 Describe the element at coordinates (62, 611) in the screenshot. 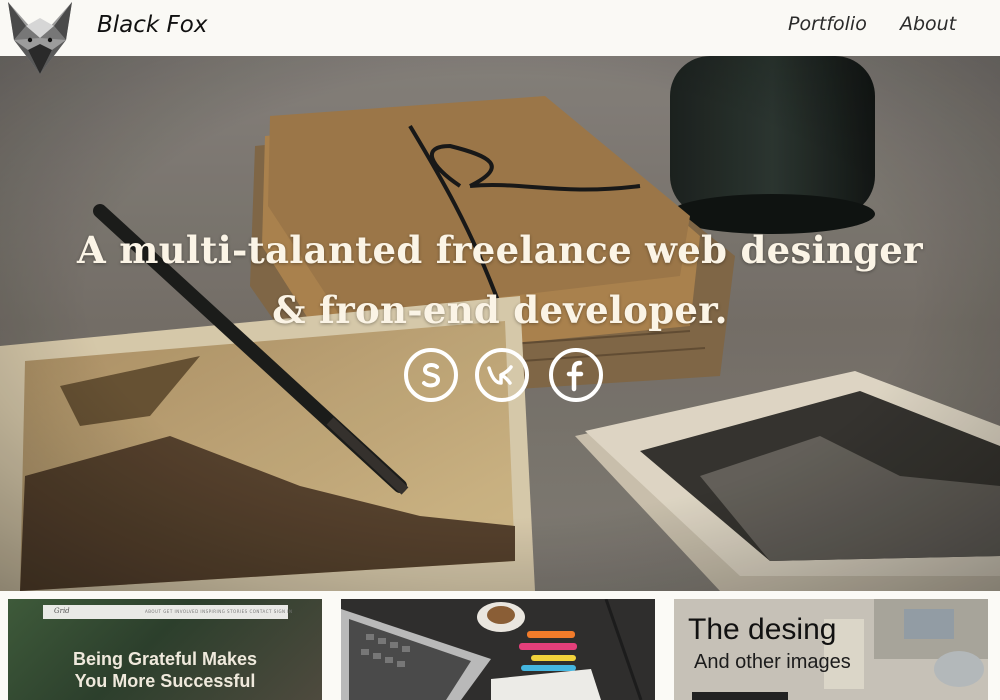

I see `card-site-brand: Grid` at that location.